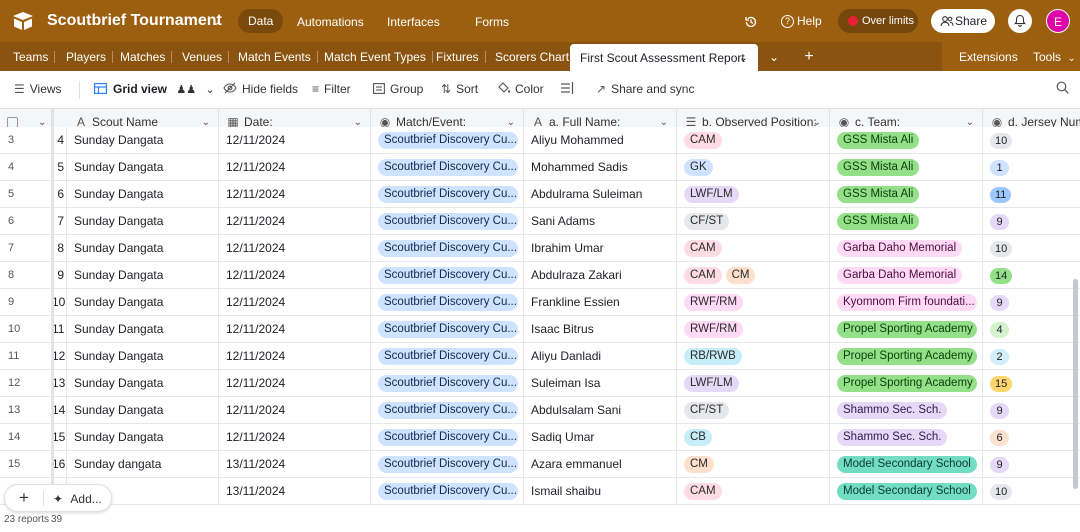 This screenshot has height=532, width=1080. I want to click on add-record-button: +, so click(24, 498).